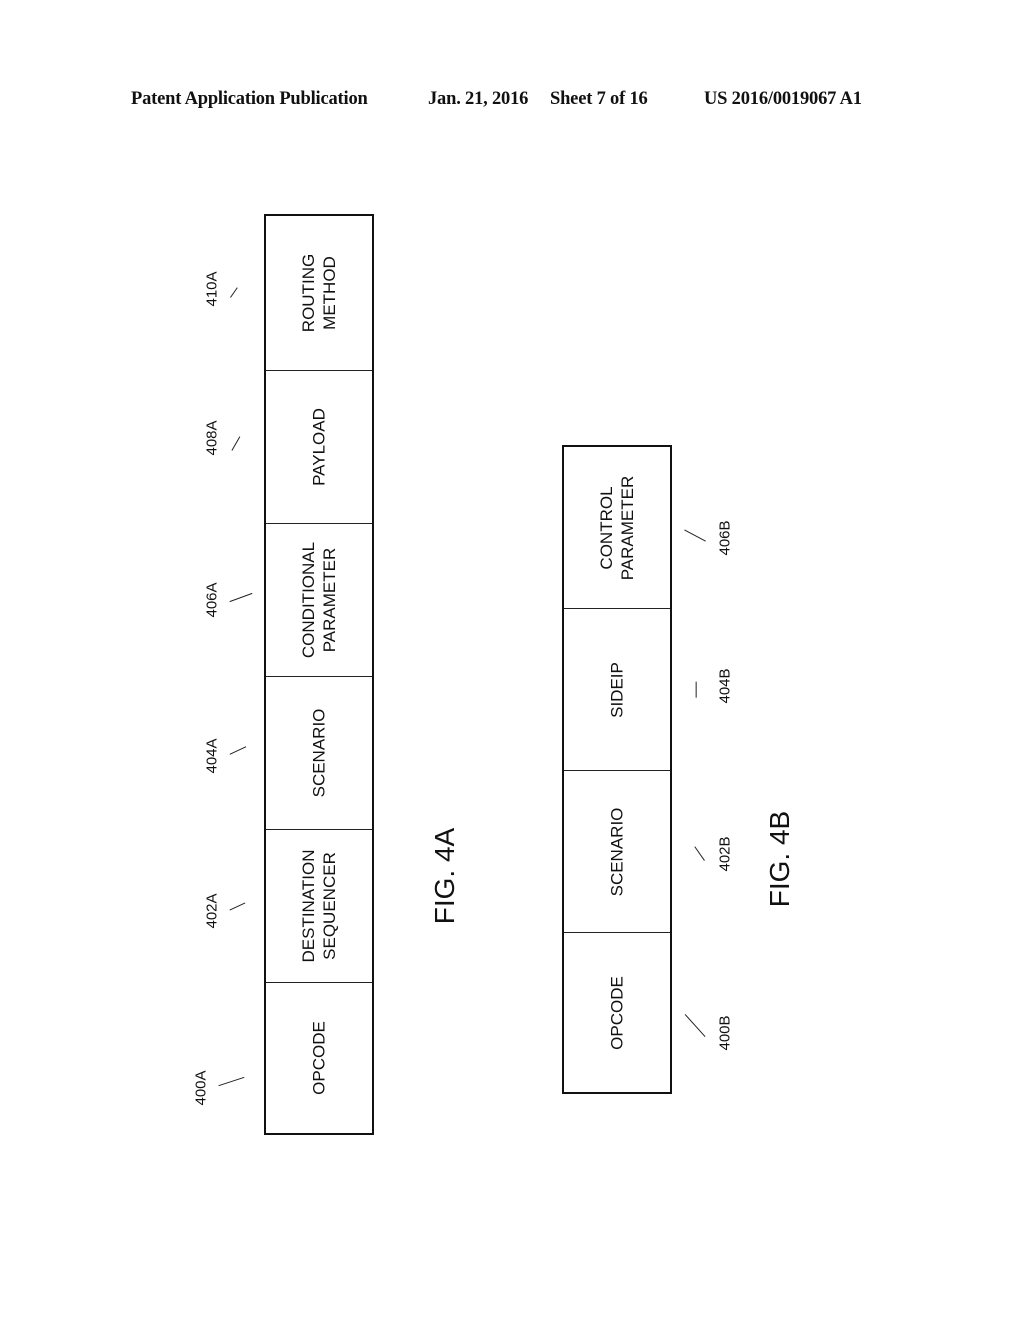 The image size is (1024, 1320). What do you see at coordinates (725, 854) in the screenshot?
I see `ref-402b: 402B` at bounding box center [725, 854].